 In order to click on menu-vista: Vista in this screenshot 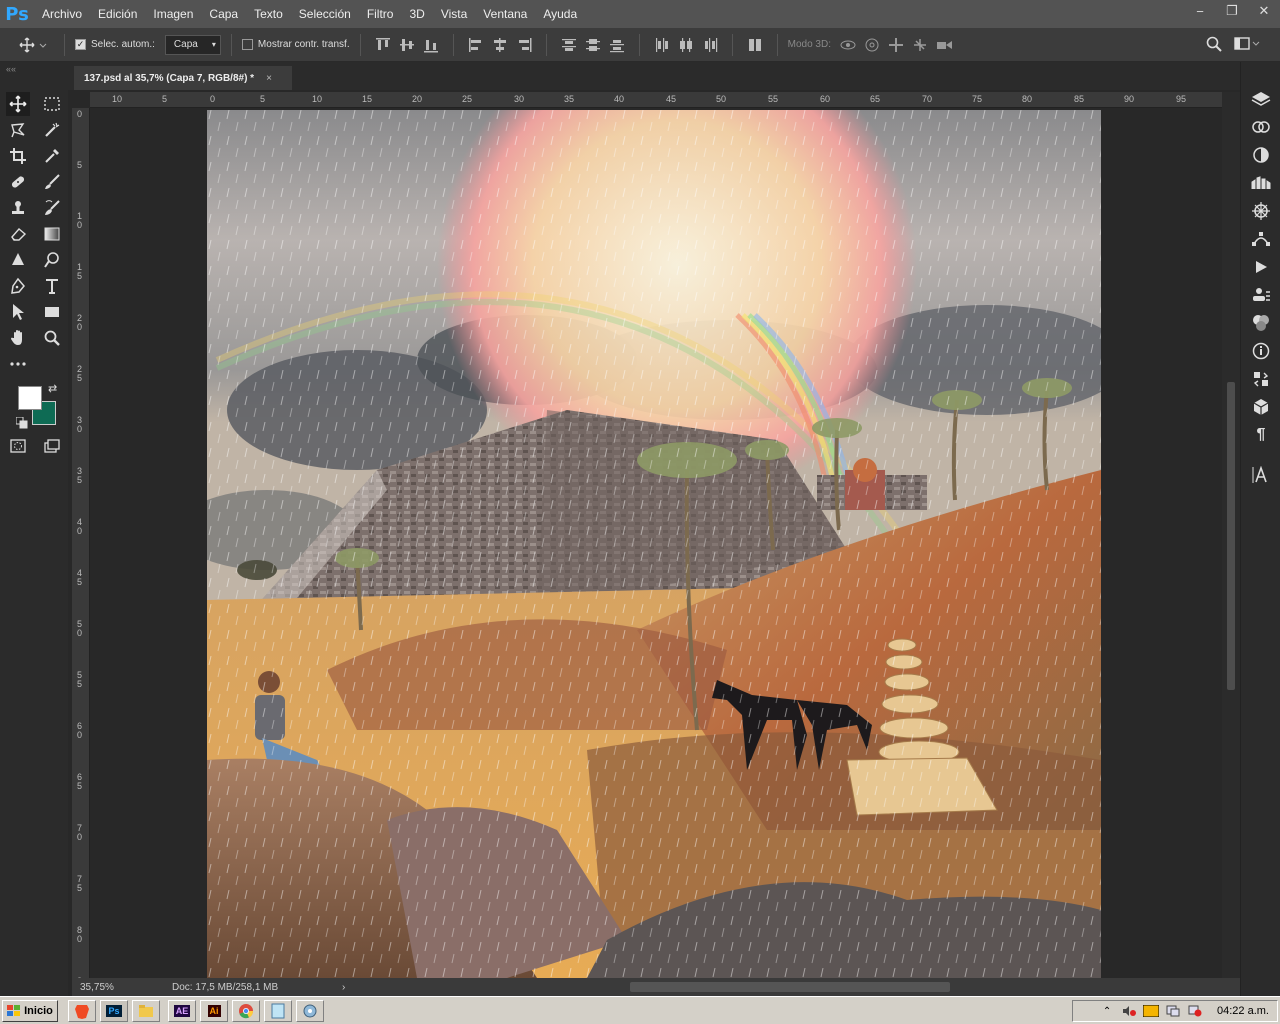, I will do `click(454, 14)`.